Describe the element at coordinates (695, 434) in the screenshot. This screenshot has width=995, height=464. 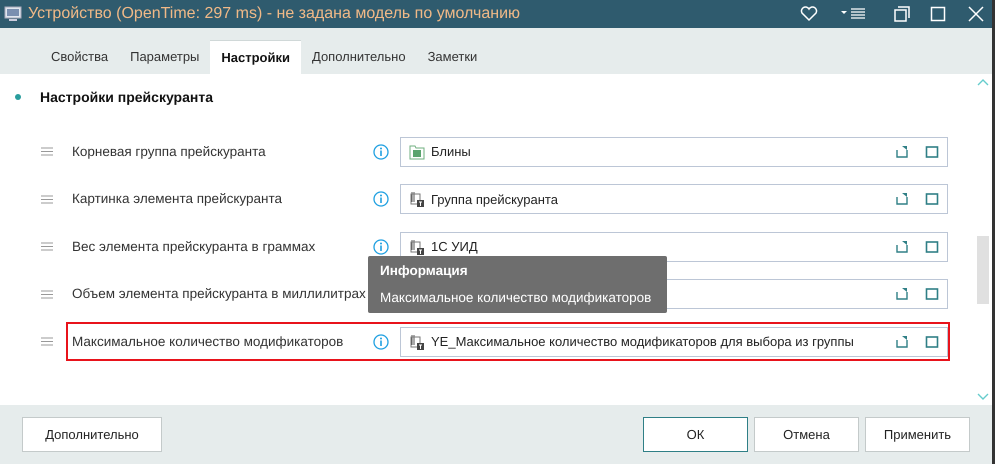
I see `dialog-button: ОК` at that location.